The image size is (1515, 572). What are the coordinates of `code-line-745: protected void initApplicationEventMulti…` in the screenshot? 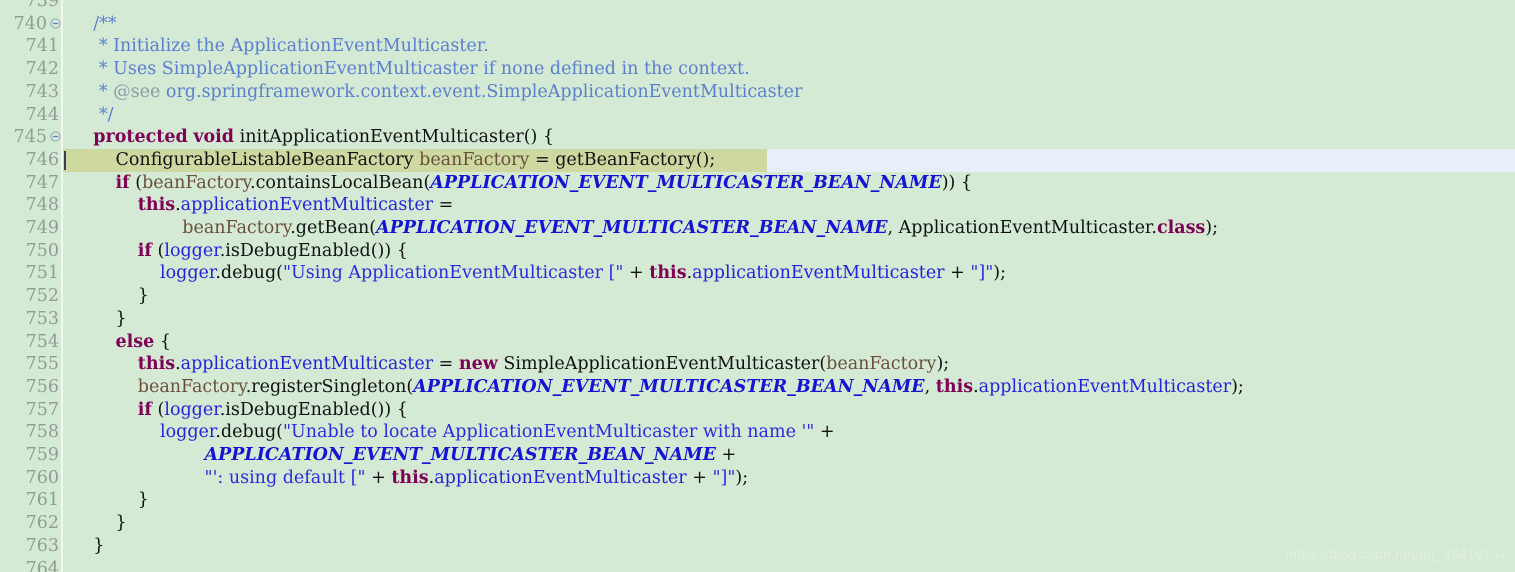 It's located at (308, 137).